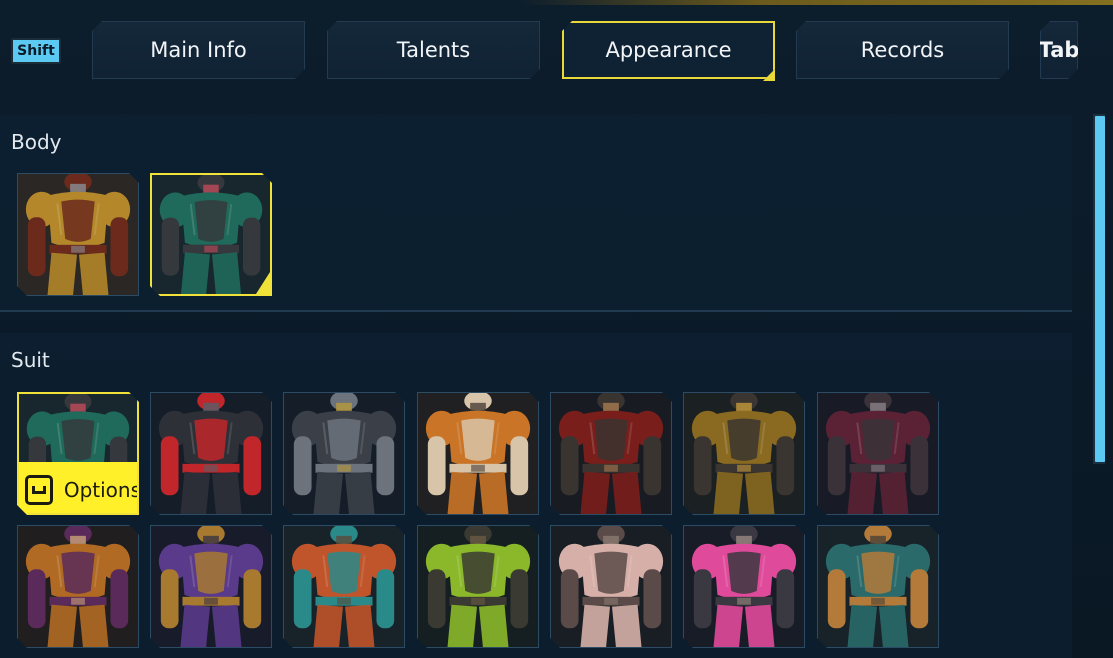  What do you see at coordinates (1100, 289) in the screenshot?
I see `scrollbar-thumb` at bounding box center [1100, 289].